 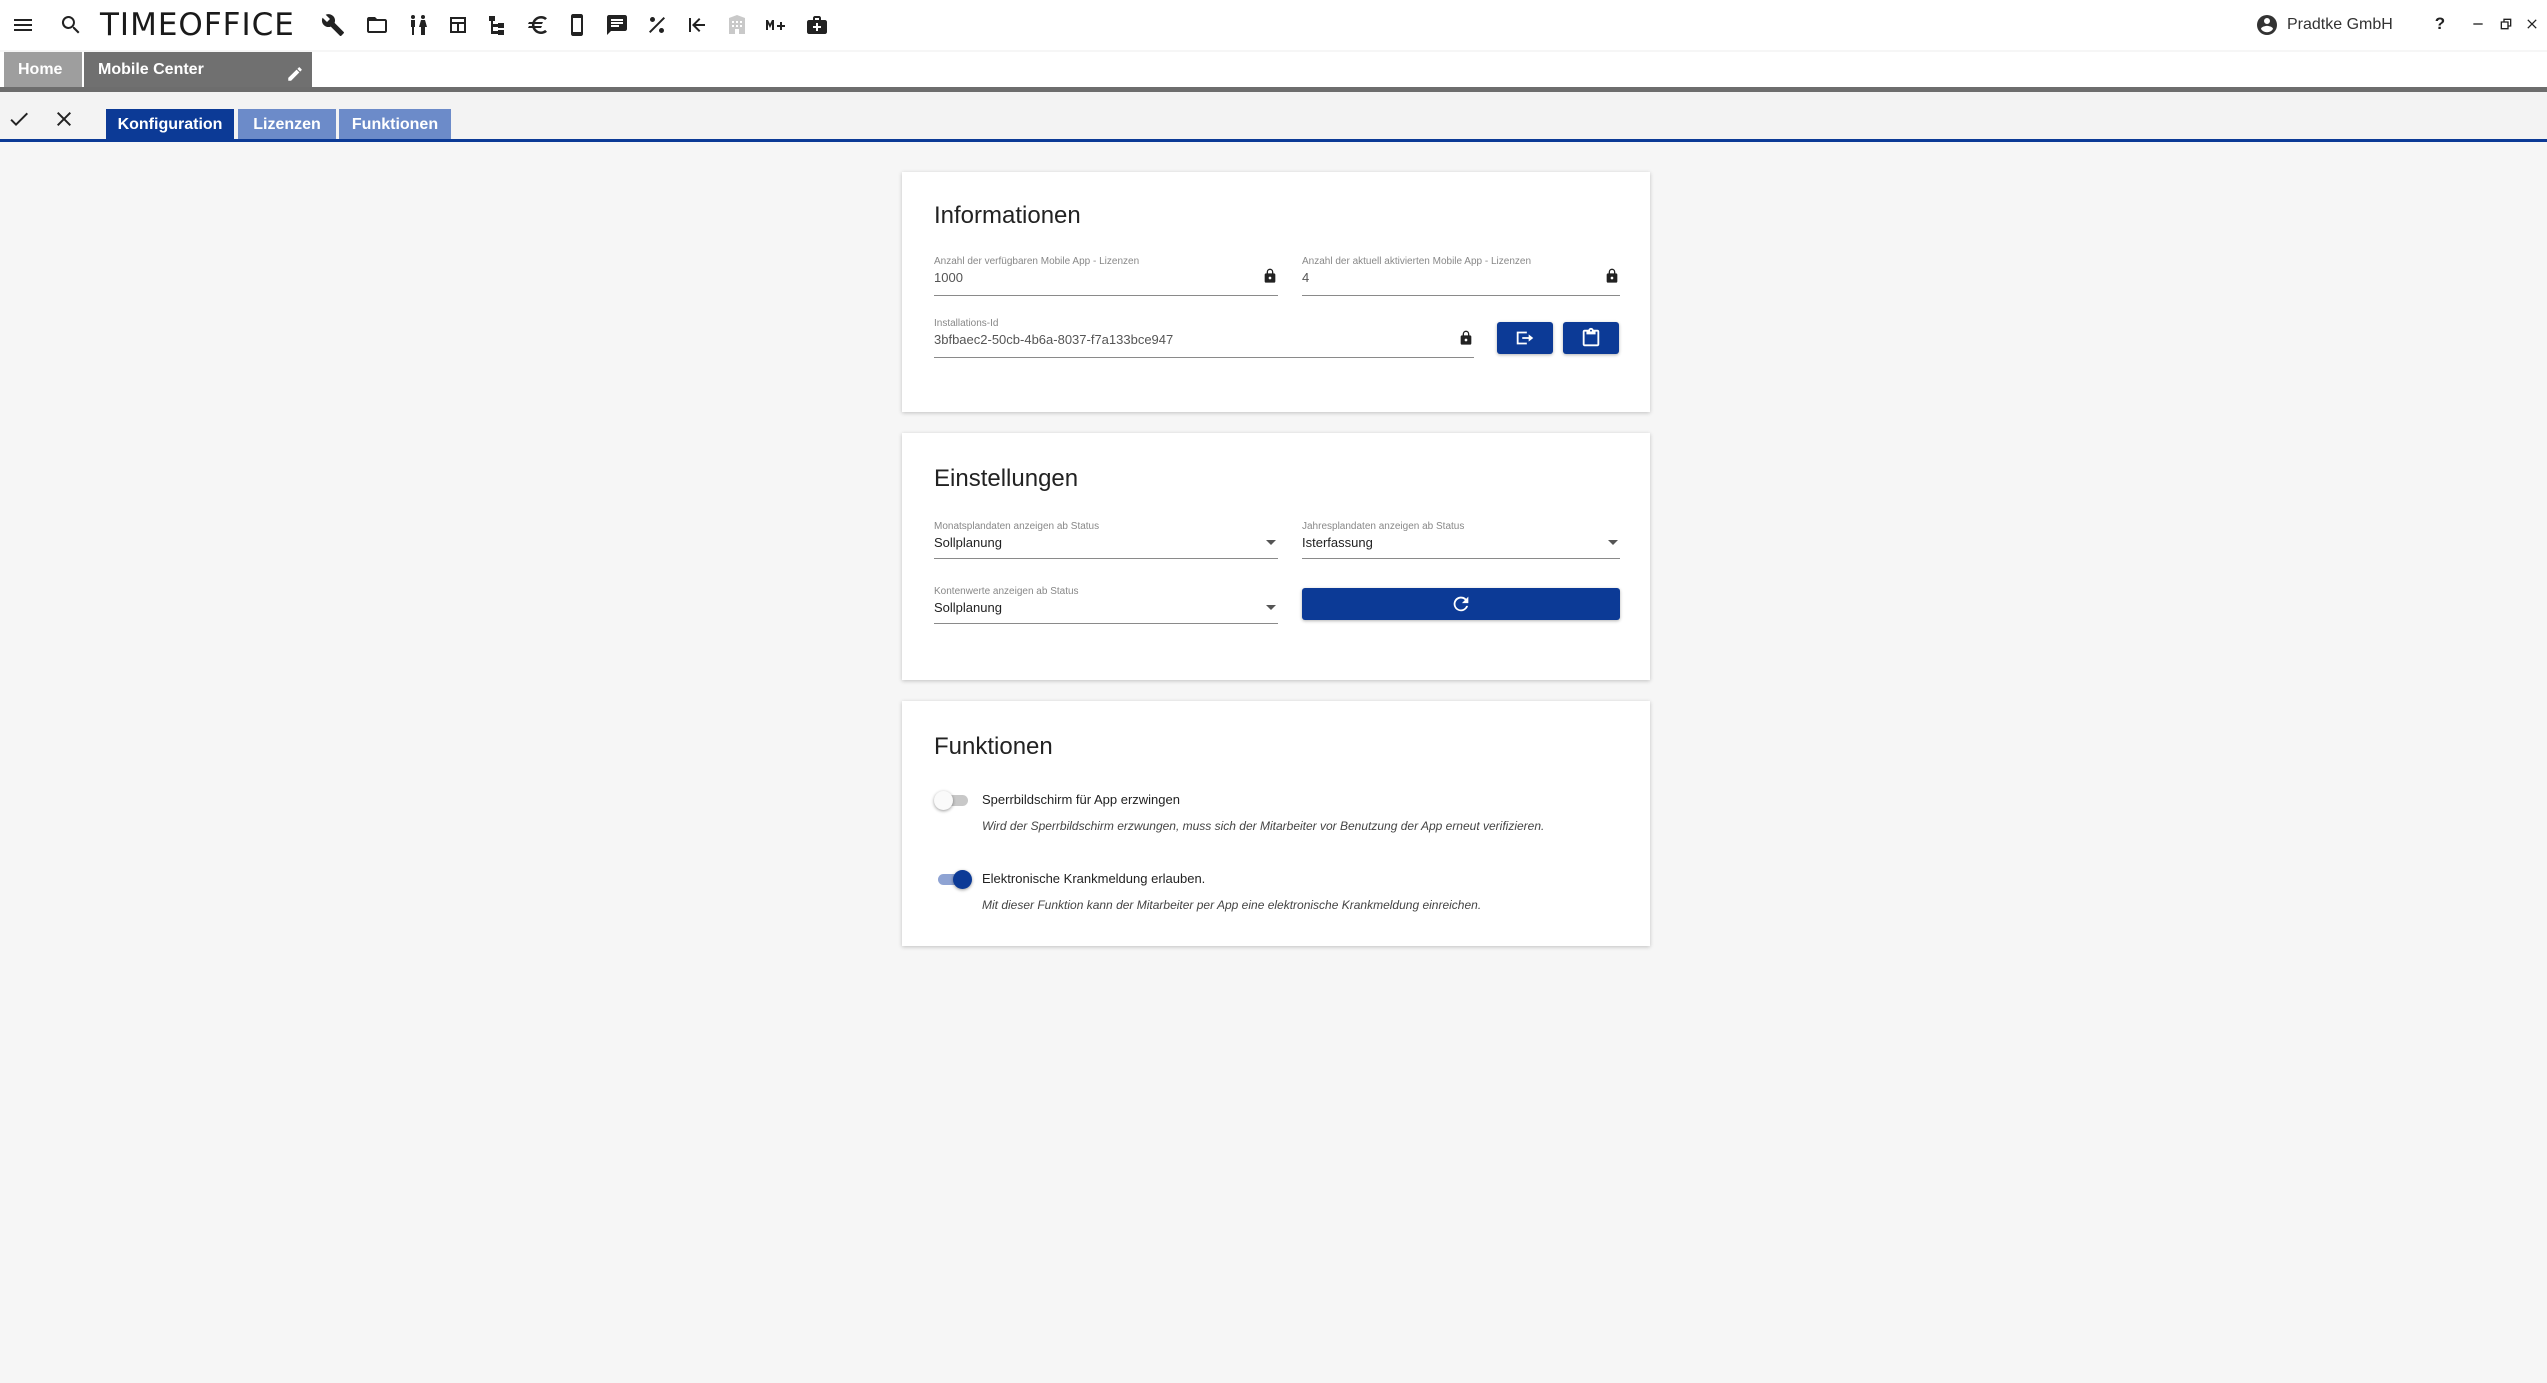 What do you see at coordinates (2532, 24) in the screenshot?
I see `close-window-icon` at bounding box center [2532, 24].